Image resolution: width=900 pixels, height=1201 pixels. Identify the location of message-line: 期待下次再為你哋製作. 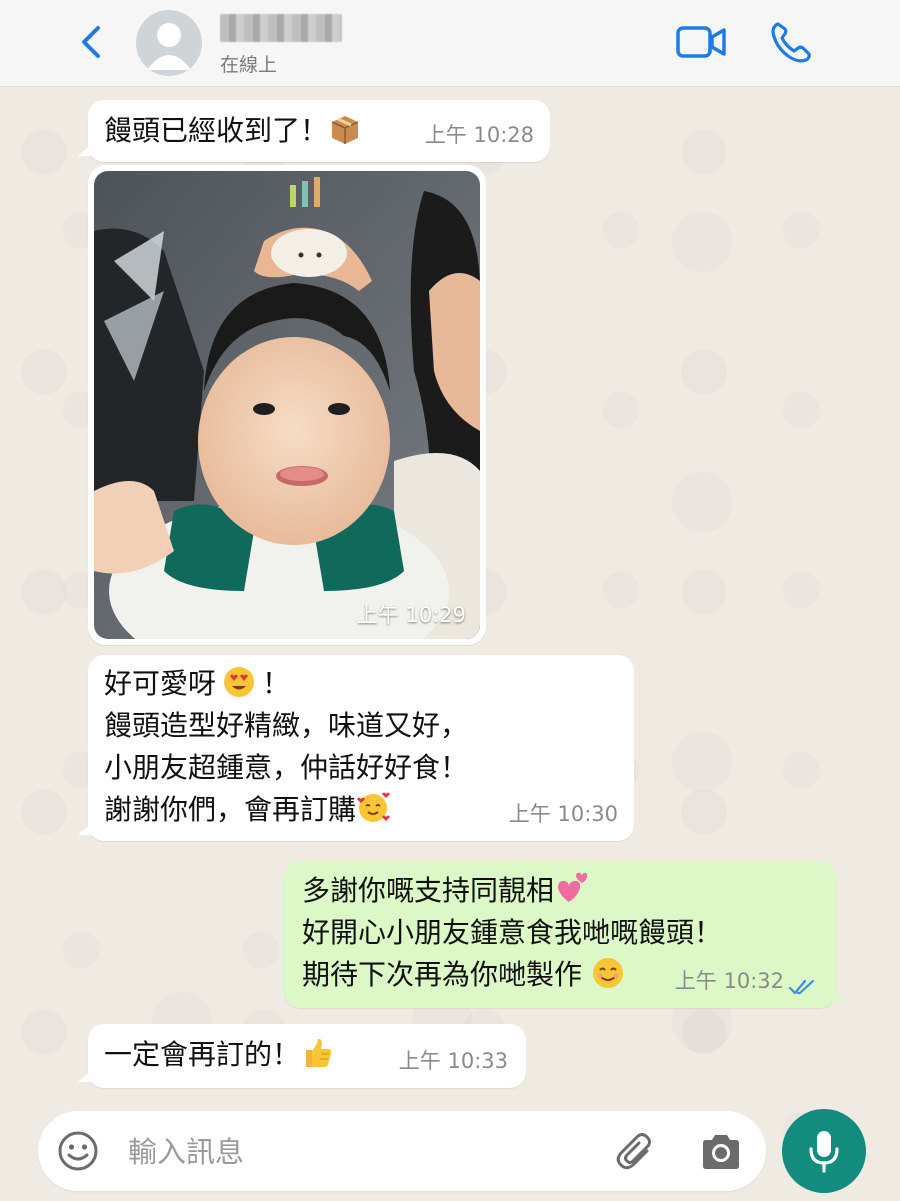
(512, 975).